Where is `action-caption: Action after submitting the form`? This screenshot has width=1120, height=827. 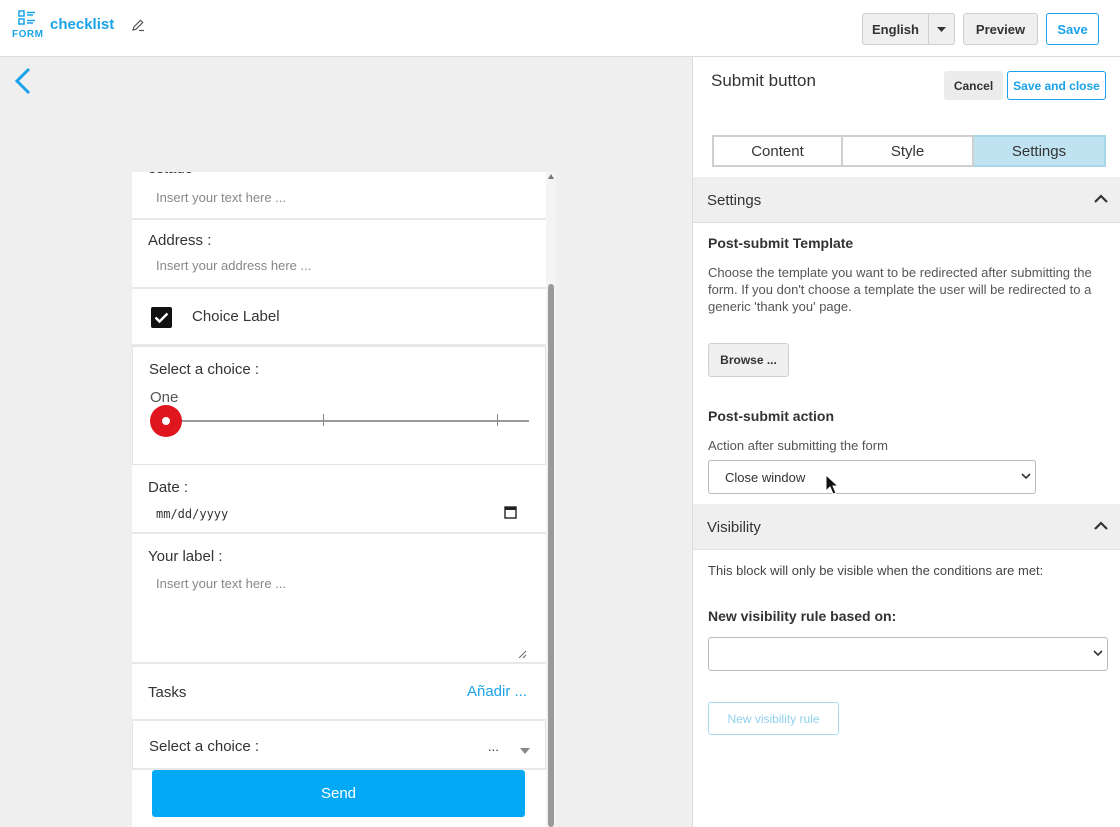 action-caption: Action after submitting the form is located at coordinates (798, 445).